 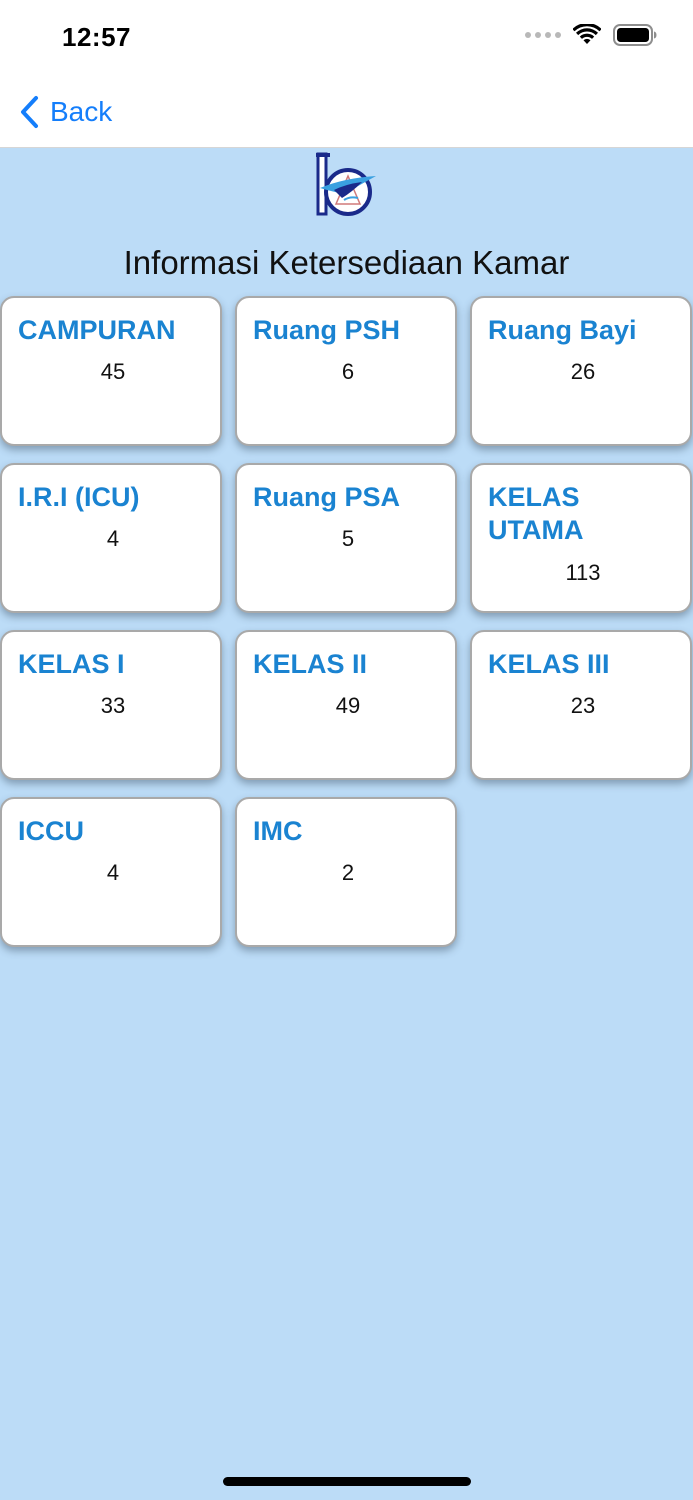 I want to click on hospital-logo, so click(x=346, y=184).